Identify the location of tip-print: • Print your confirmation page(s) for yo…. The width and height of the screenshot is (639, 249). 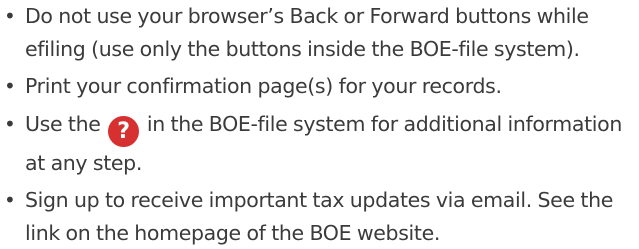
(319, 86).